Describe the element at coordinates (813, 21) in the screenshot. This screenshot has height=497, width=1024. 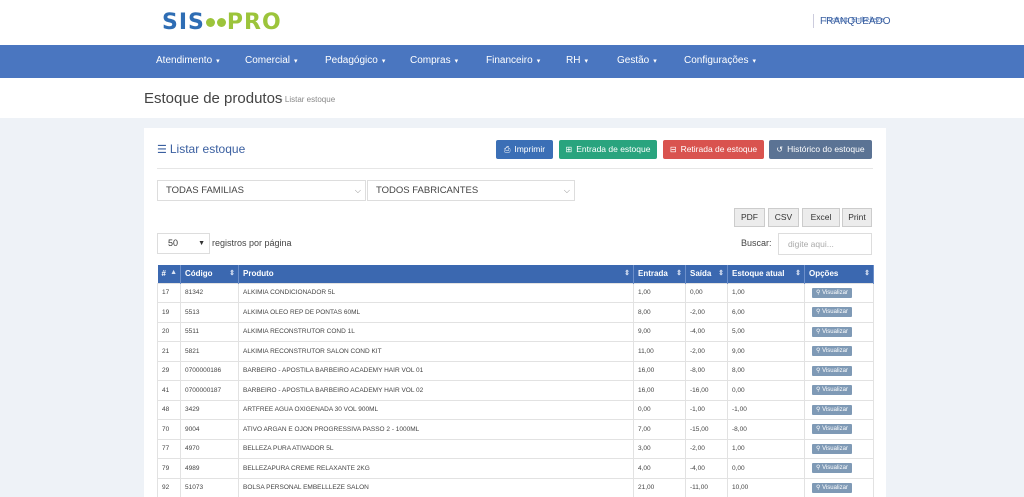
I see `header-divider` at that location.